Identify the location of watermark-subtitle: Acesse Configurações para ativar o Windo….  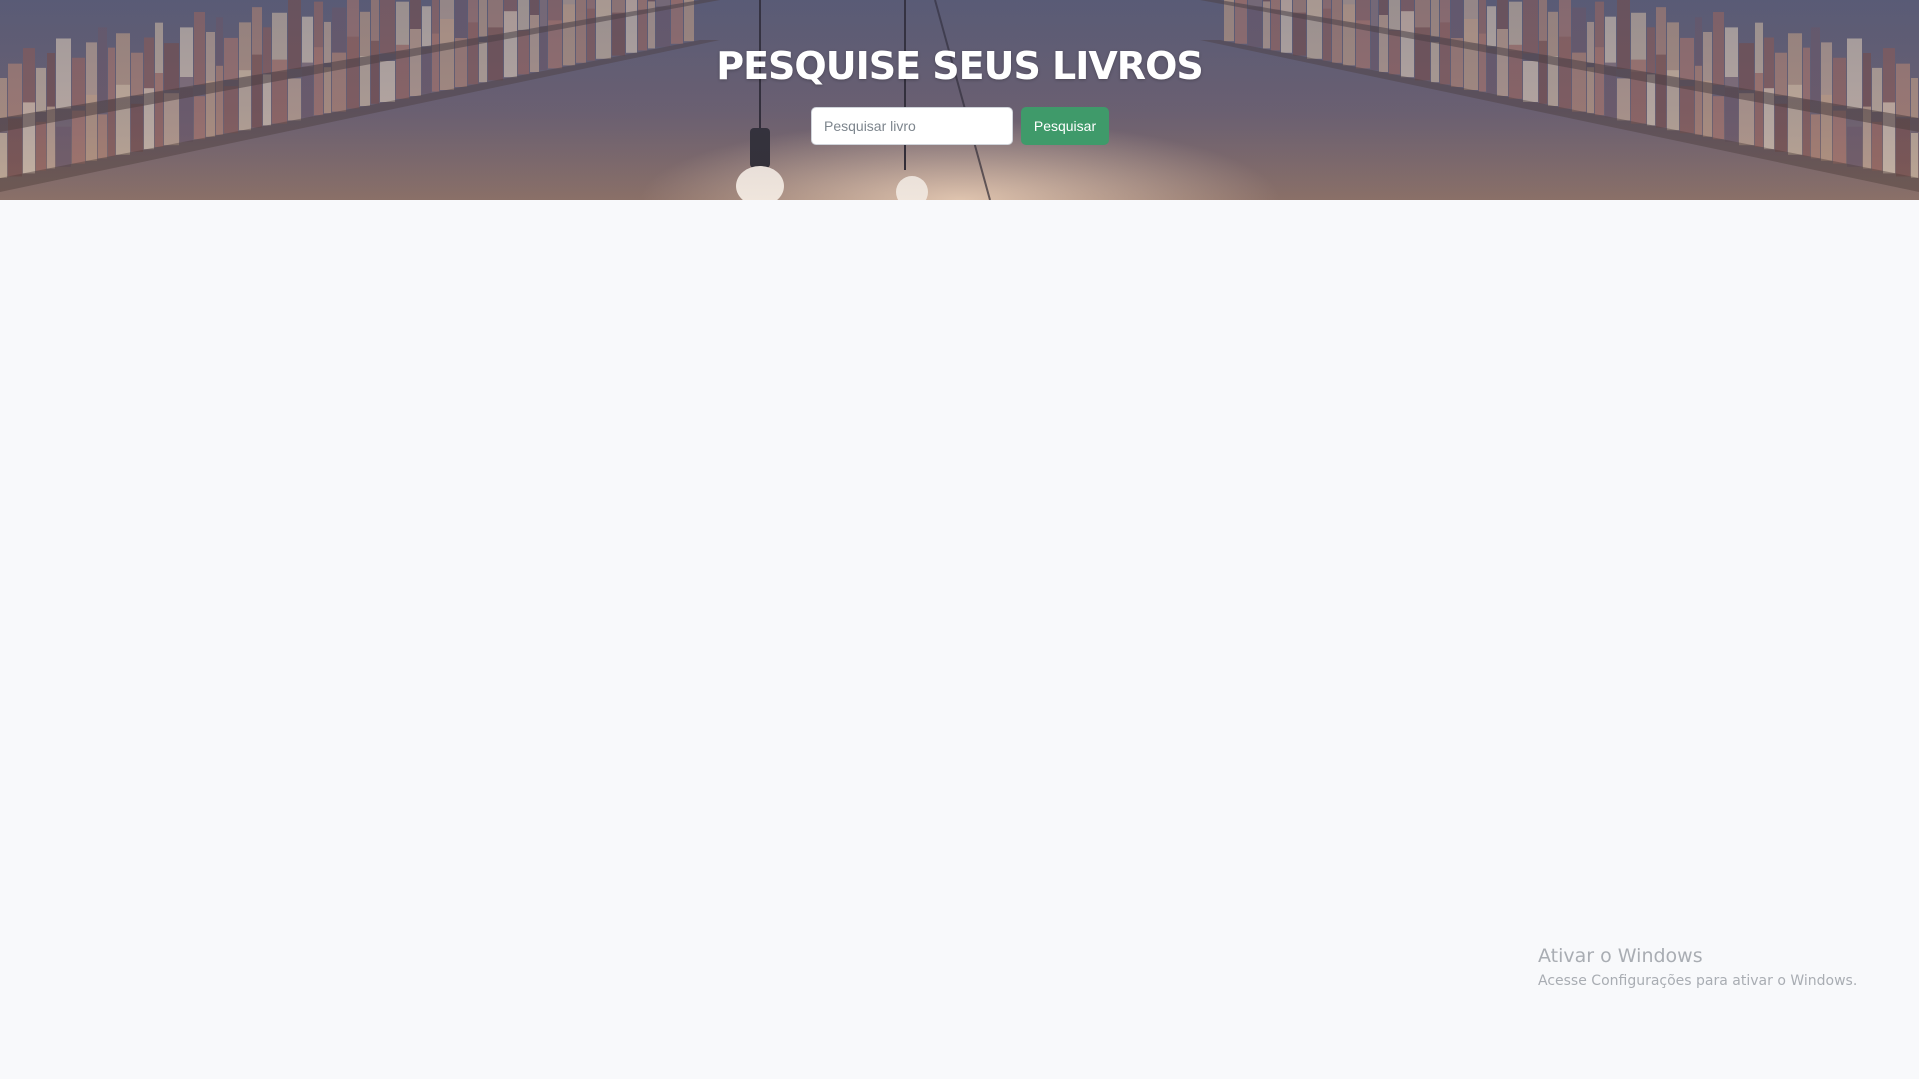
(1698, 981).